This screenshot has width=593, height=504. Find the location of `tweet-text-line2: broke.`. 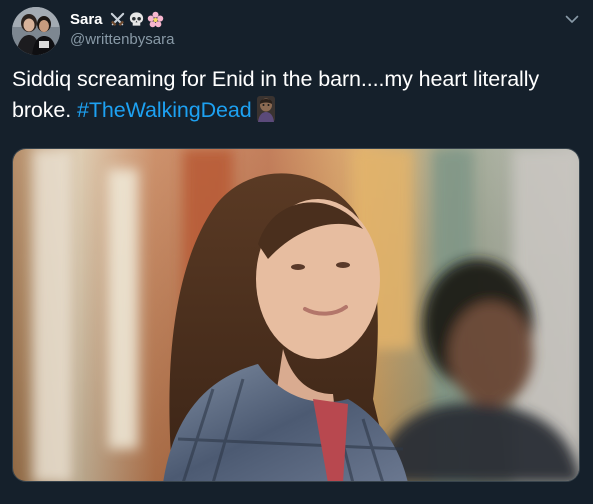

tweet-text-line2: broke. is located at coordinates (45, 110).